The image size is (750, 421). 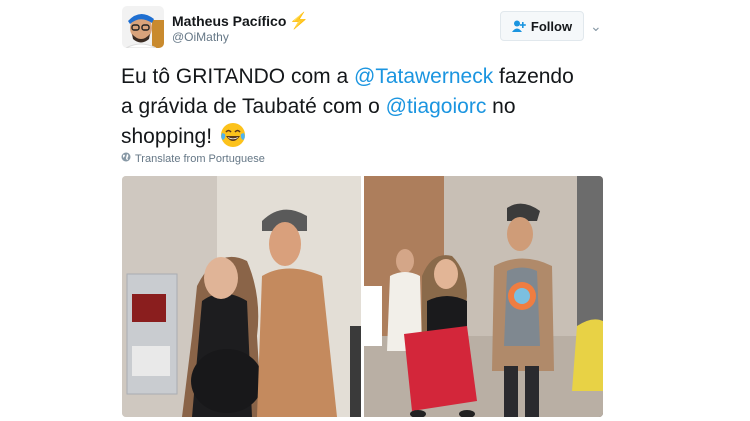 I want to click on lightning-bolt-icon: ⚡, so click(x=299, y=21).